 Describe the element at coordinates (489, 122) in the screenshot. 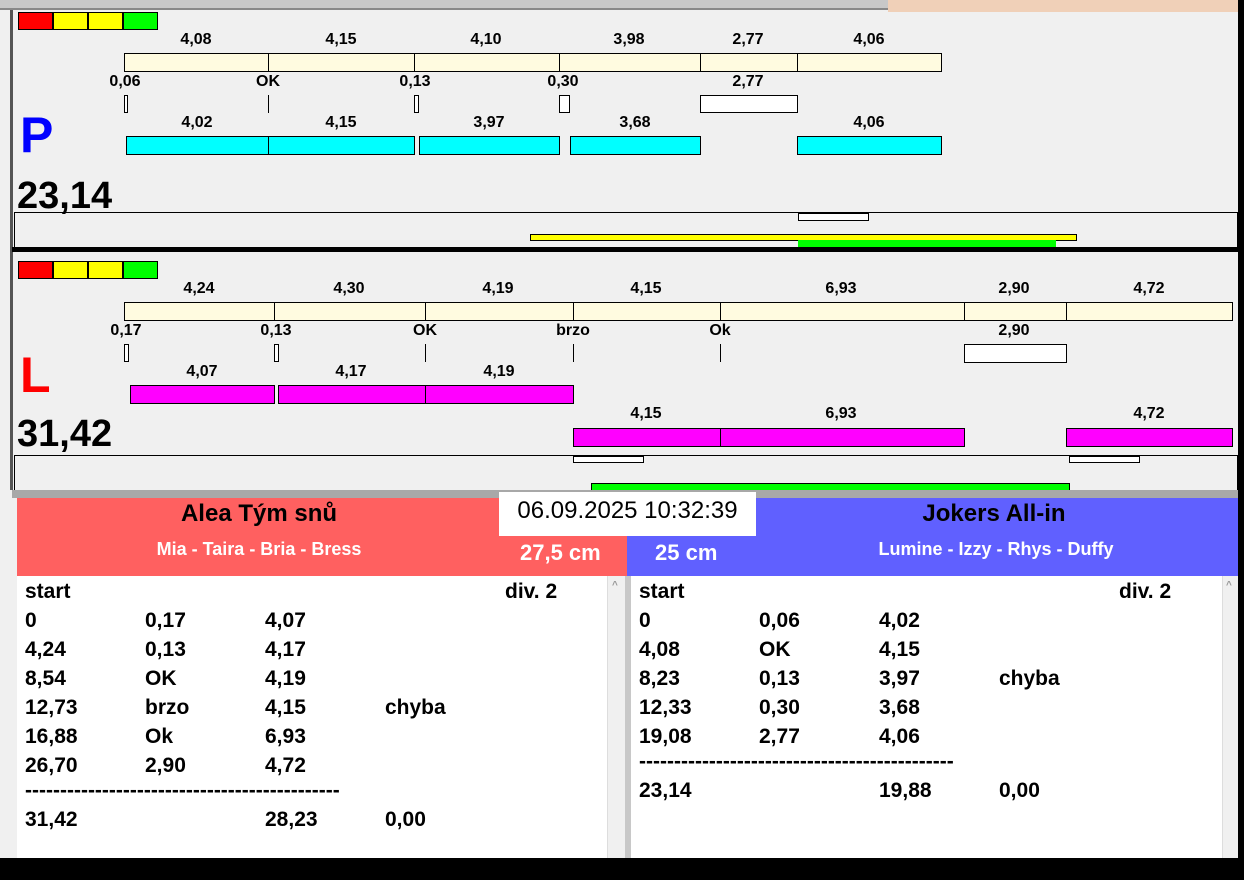

I see `split-label: 3,97` at that location.